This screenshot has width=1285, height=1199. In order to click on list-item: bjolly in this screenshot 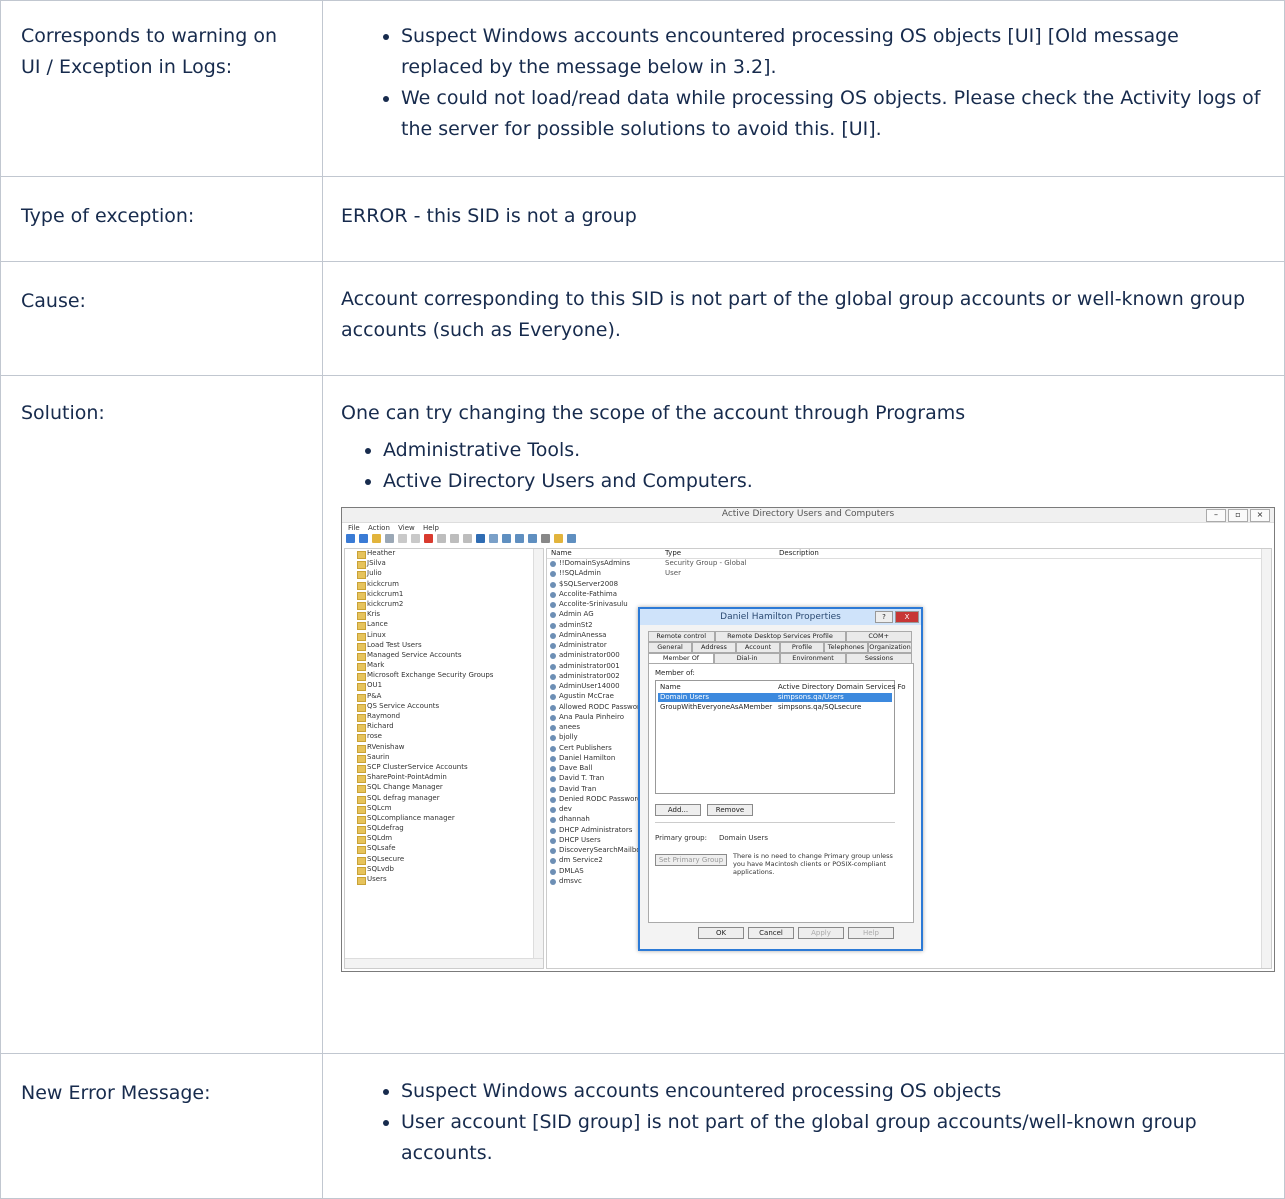, I will do `click(596, 738)`.